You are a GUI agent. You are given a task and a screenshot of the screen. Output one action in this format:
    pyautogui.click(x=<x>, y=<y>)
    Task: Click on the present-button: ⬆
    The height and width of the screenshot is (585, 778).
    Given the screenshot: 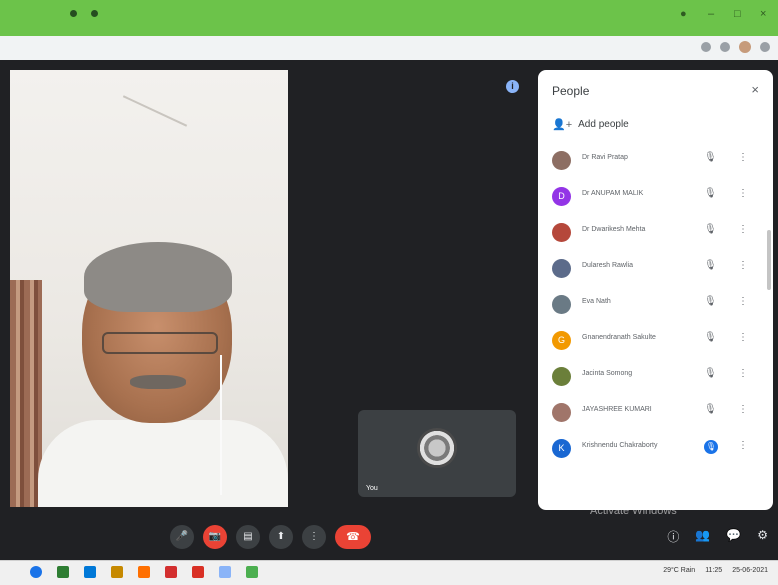 What is the action you would take?
    pyautogui.click(x=281, y=537)
    